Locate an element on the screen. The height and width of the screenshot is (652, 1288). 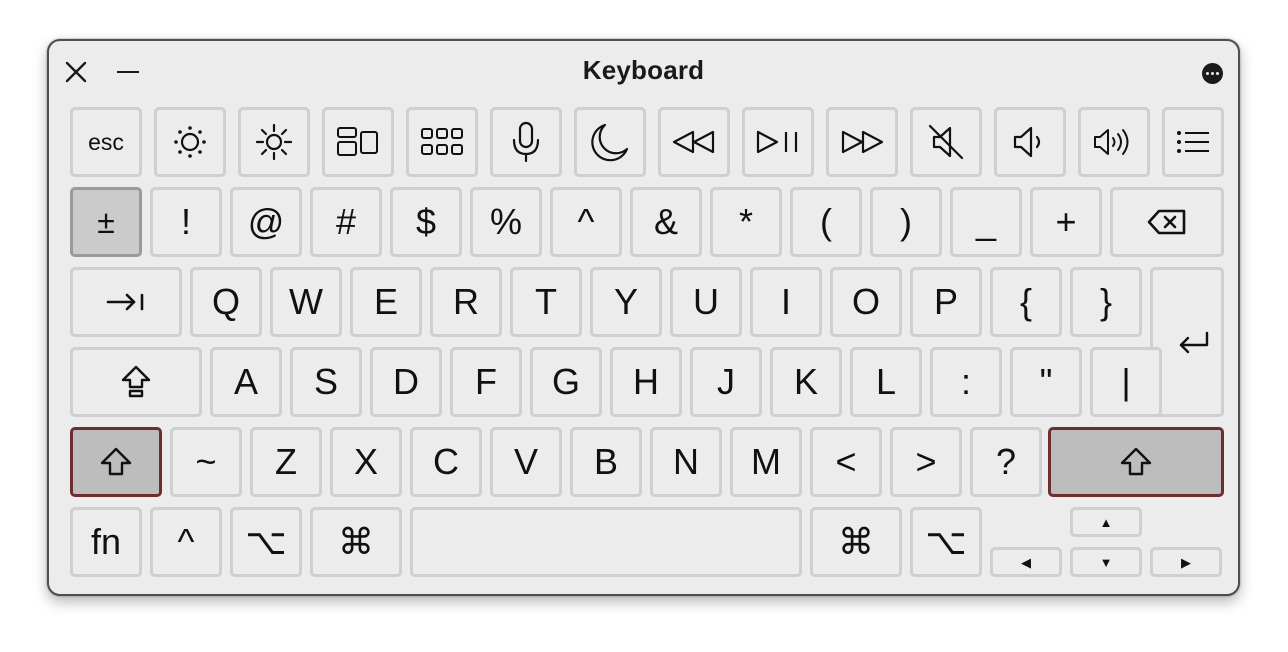
key-mission-control is located at coordinates (358, 142).